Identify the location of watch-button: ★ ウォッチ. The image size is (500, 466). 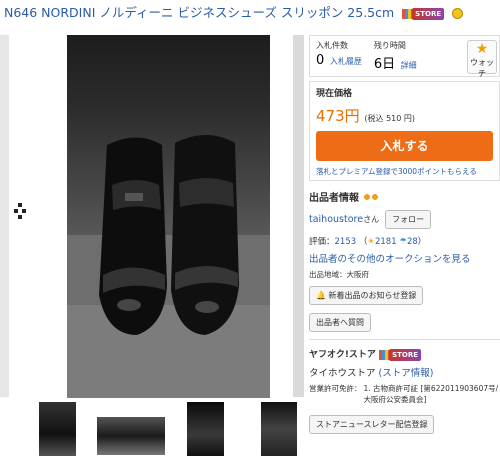
(482, 59).